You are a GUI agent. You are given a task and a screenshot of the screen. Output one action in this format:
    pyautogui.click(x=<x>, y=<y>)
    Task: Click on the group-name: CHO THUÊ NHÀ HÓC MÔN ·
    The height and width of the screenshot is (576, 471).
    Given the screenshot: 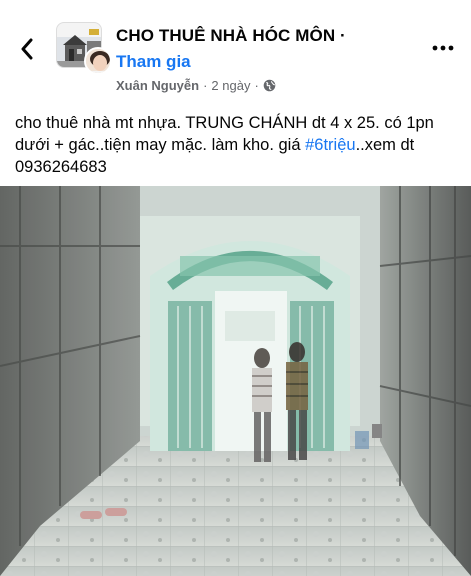 What is the action you would take?
    pyautogui.click(x=231, y=36)
    